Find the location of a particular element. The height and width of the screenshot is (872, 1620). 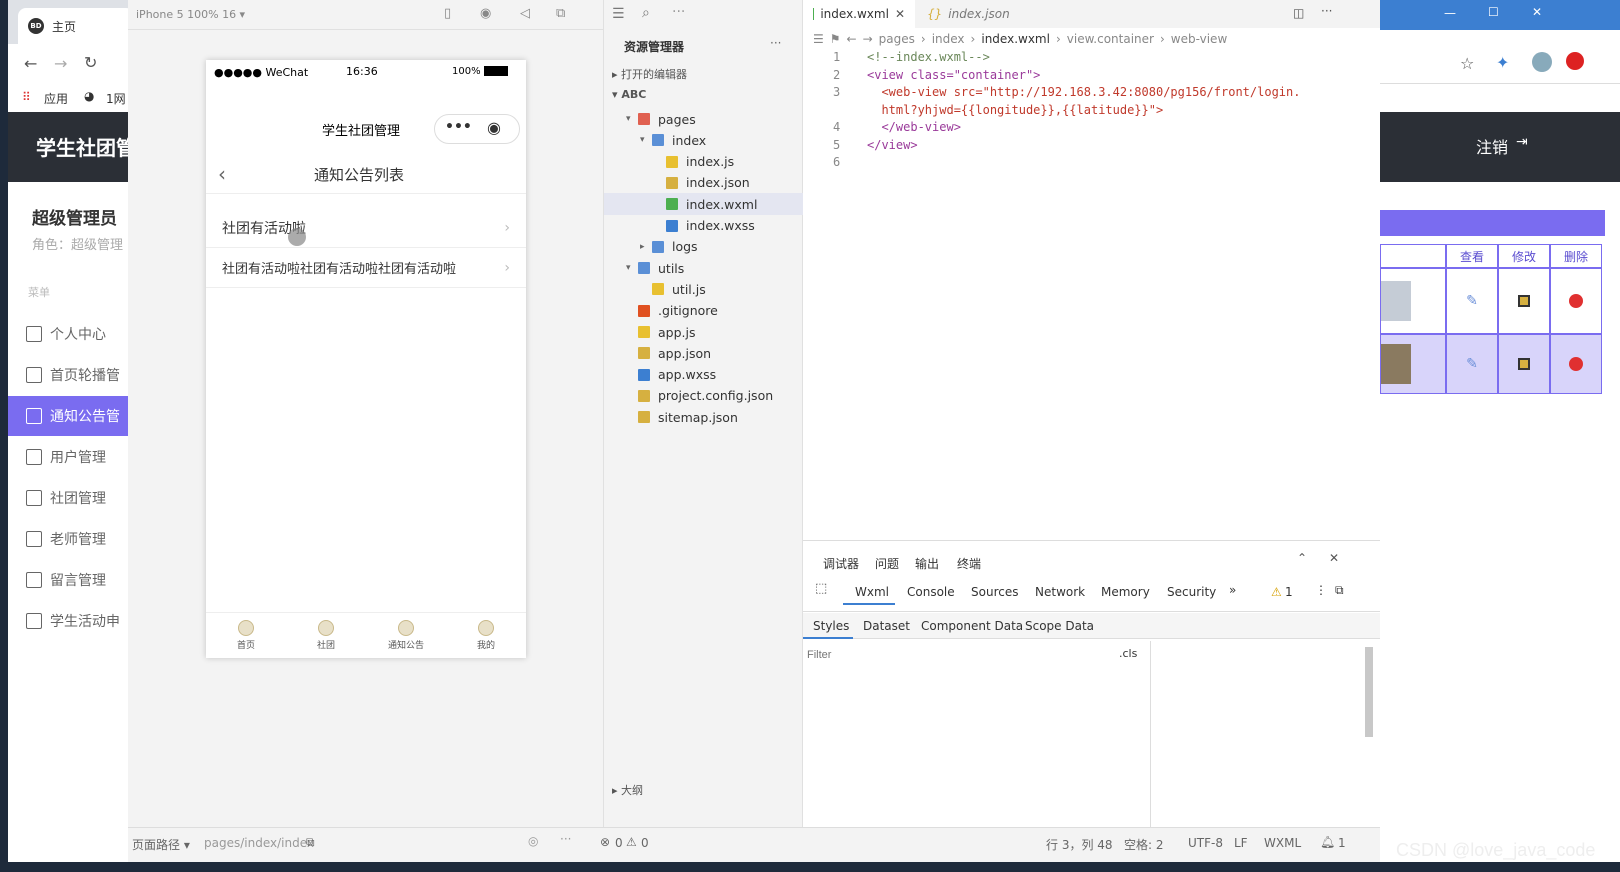

tab-dataset: Dataset is located at coordinates (886, 626).